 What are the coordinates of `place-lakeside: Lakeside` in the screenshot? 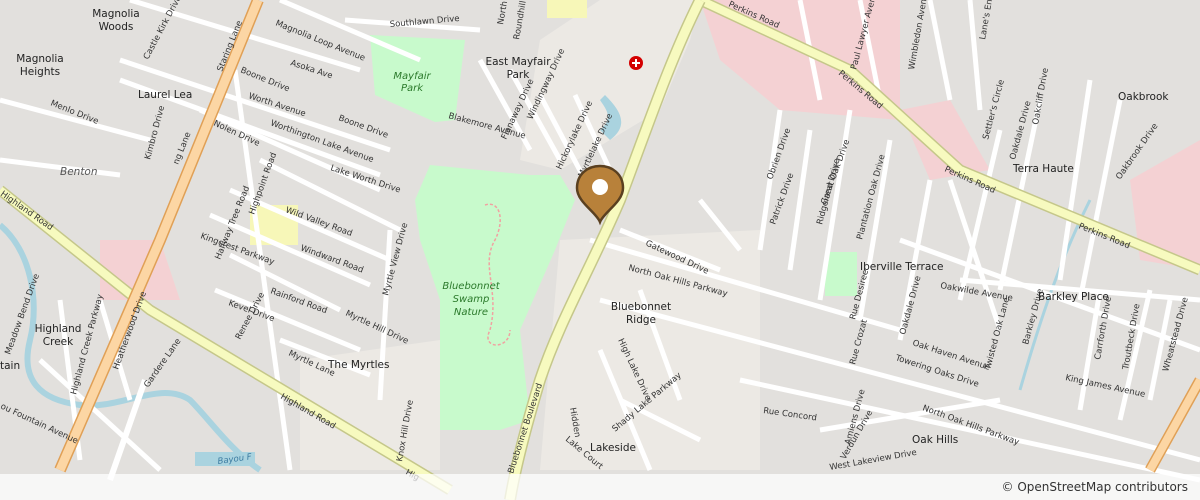 It's located at (613, 448).